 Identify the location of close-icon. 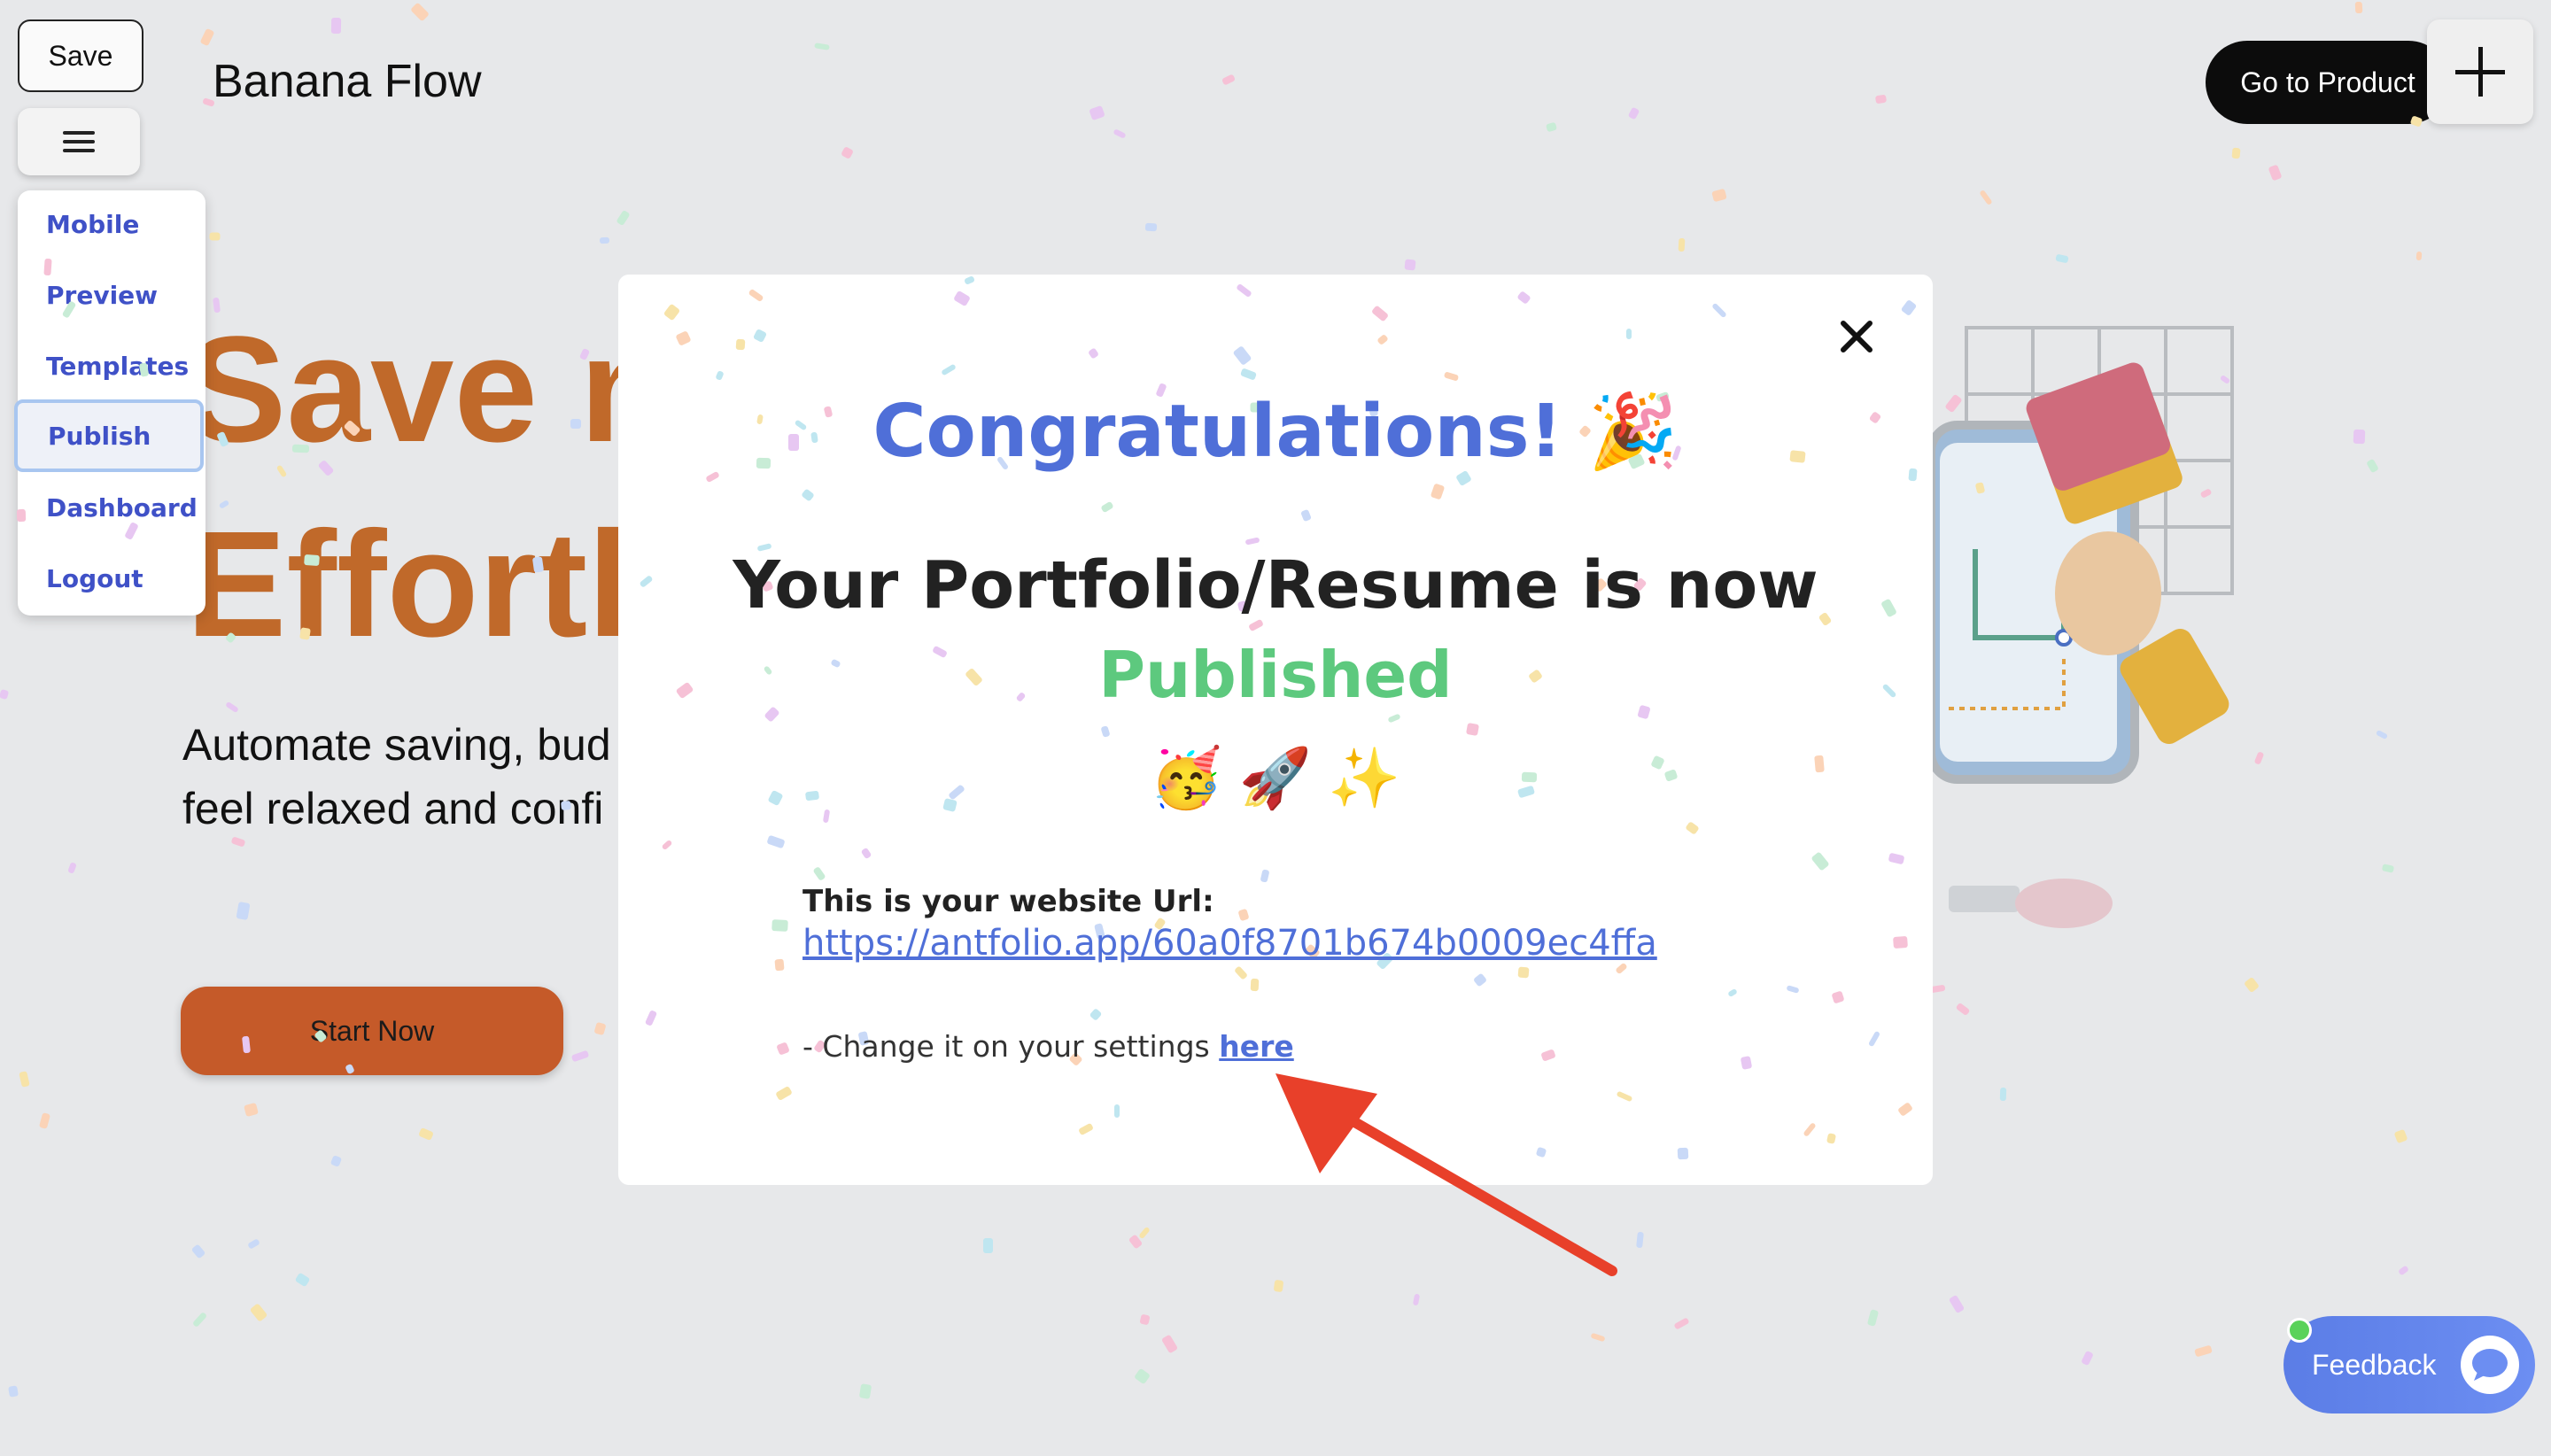
(1857, 336).